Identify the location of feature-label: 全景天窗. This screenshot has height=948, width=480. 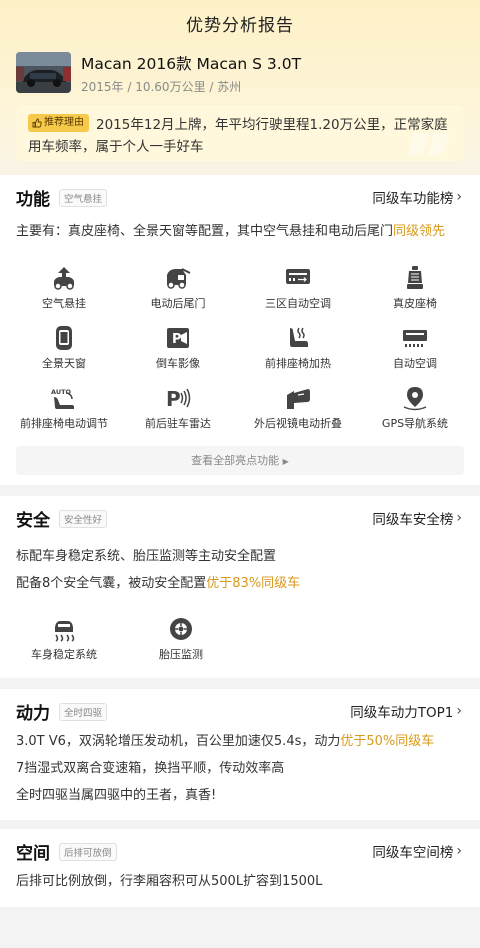
(64, 363).